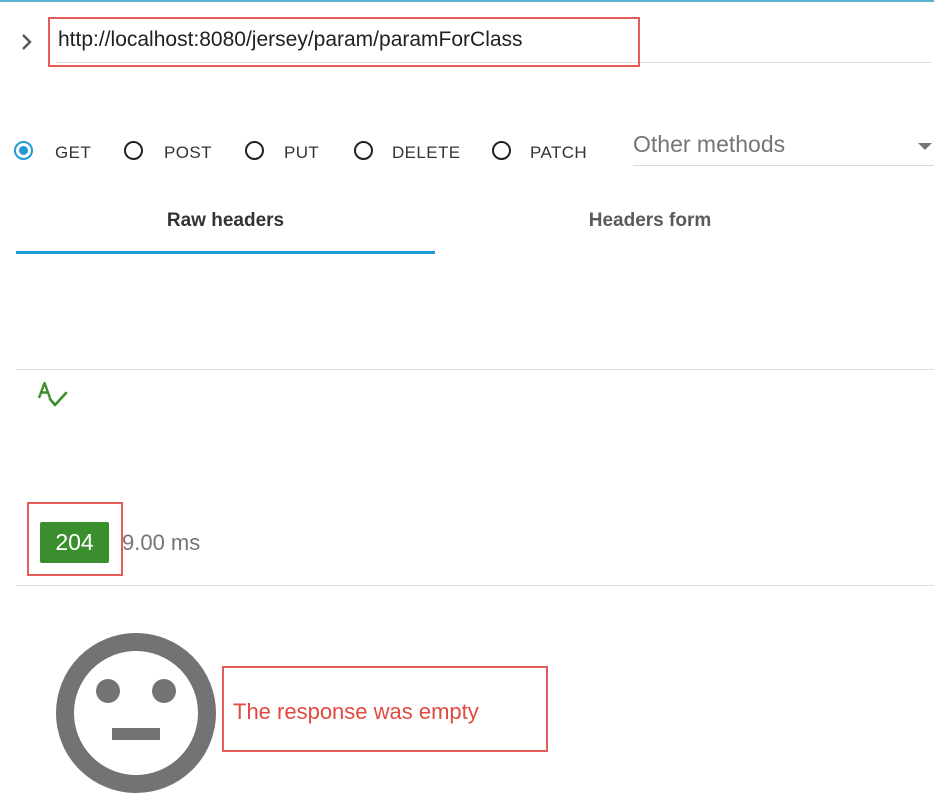 This screenshot has width=934, height=799. What do you see at coordinates (136, 713) in the screenshot?
I see `neutral-face-icon` at bounding box center [136, 713].